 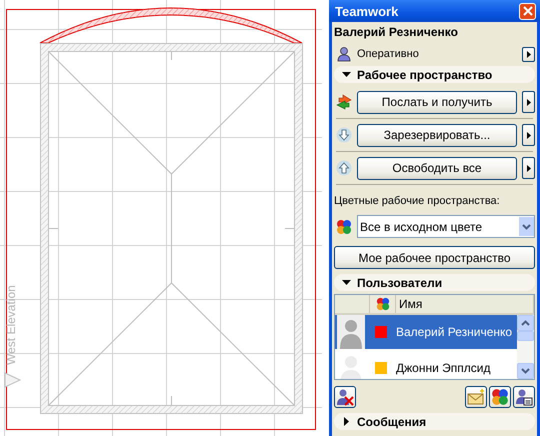 I want to click on user-card-icon, so click(x=524, y=397).